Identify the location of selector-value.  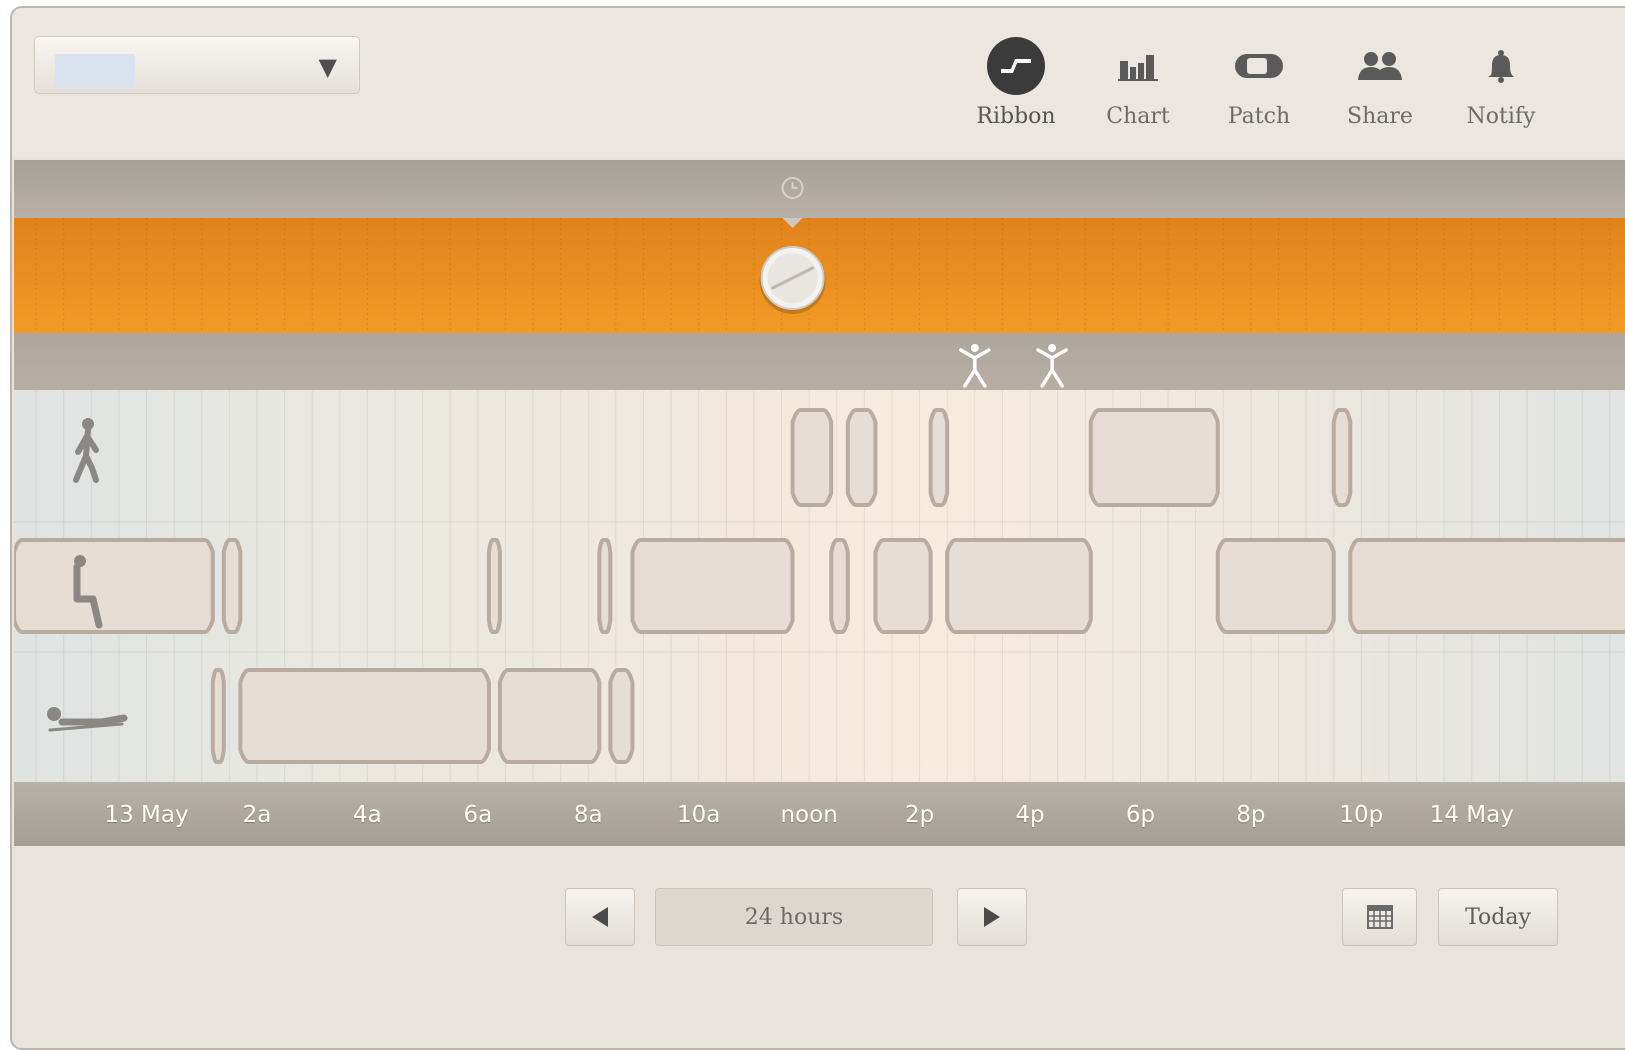
(95, 71).